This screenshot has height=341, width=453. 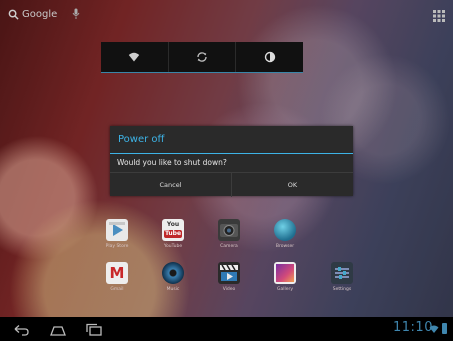 What do you see at coordinates (231, 140) in the screenshot?
I see `dialog-title: Power off` at bounding box center [231, 140].